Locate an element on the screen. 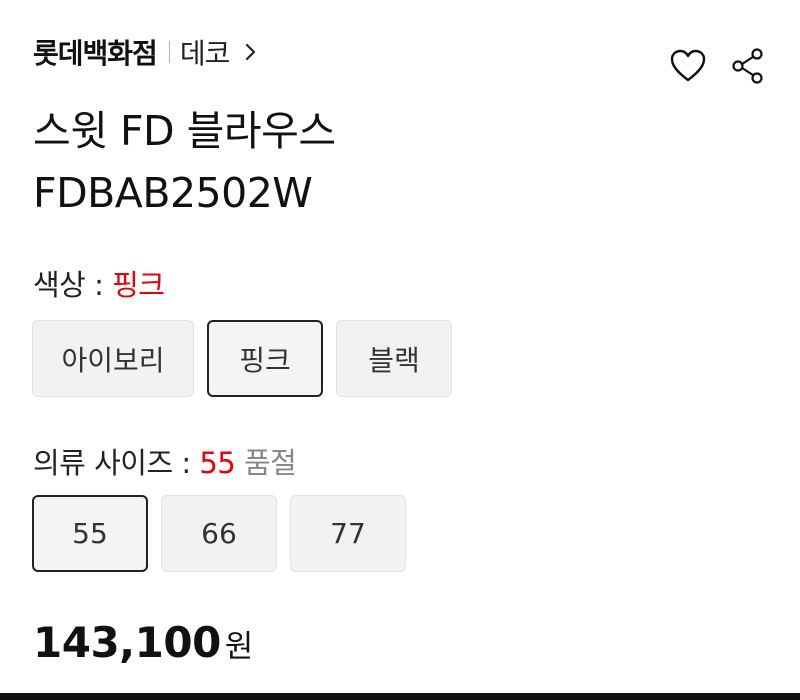 This screenshot has height=700, width=800. product-name: 스윗 FD 블라우스 is located at coordinates (184, 131).